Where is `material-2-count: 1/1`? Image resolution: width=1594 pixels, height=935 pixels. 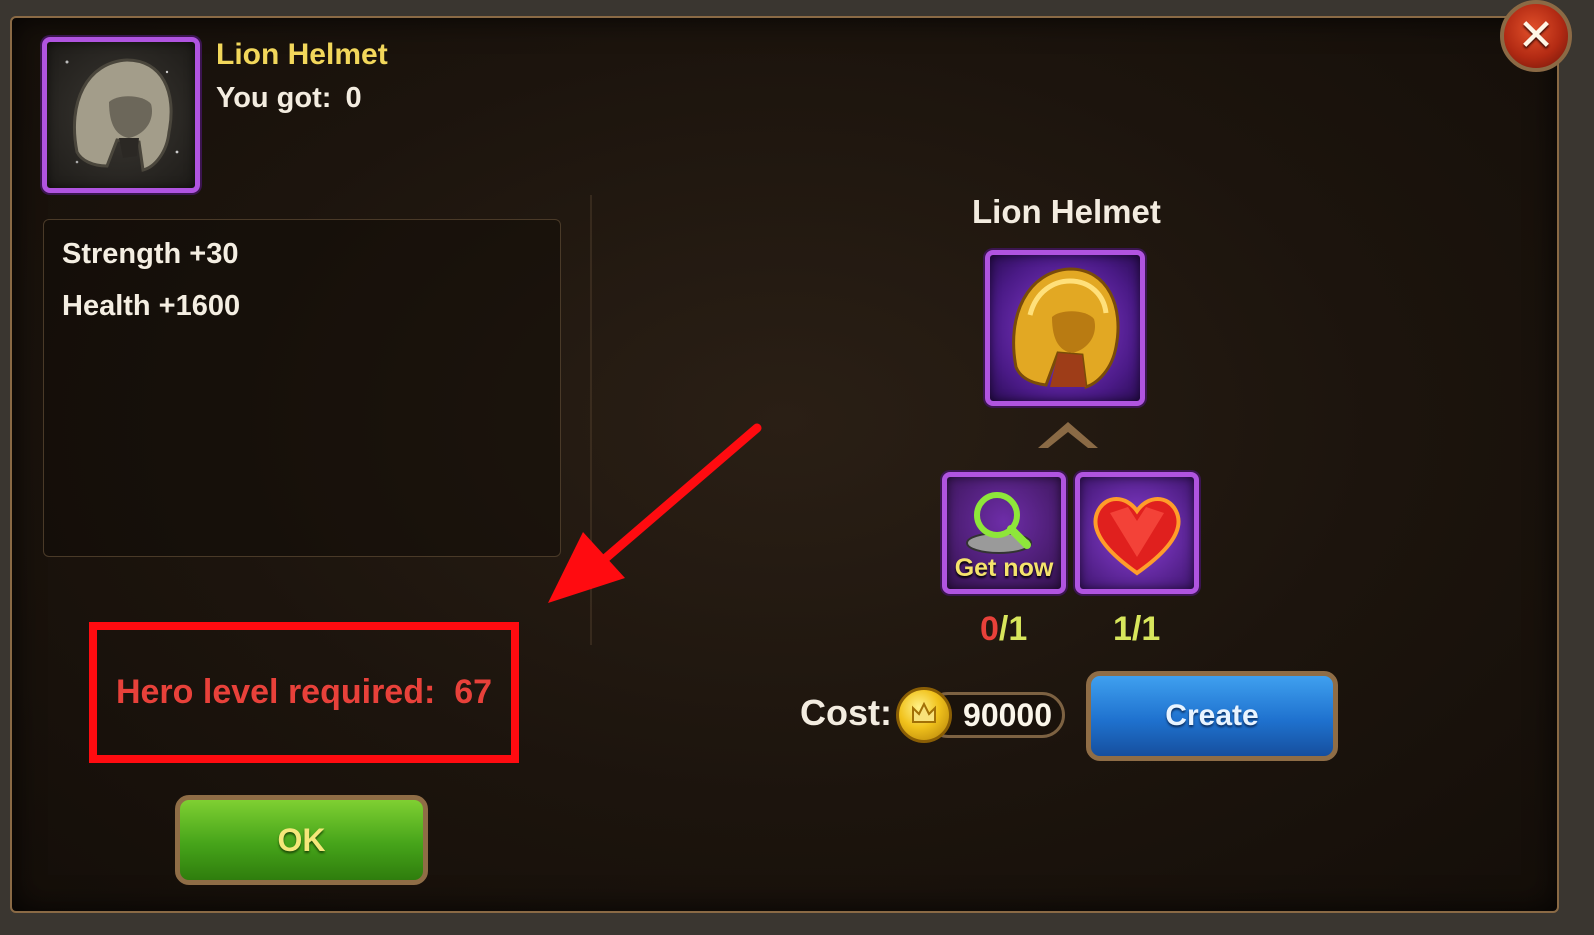 material-2-count: 1/1 is located at coordinates (1136, 629).